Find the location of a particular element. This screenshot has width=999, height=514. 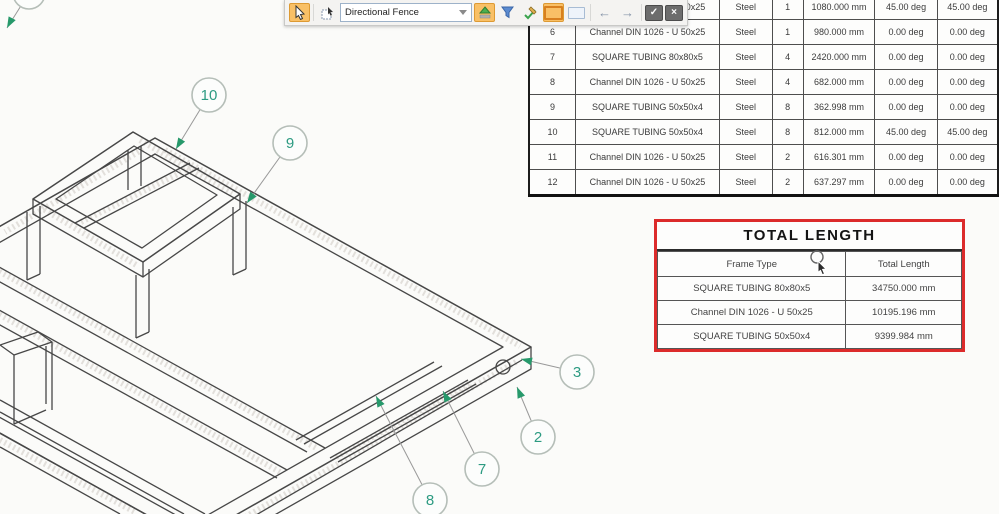

chevron-down-icon is located at coordinates (463, 12).